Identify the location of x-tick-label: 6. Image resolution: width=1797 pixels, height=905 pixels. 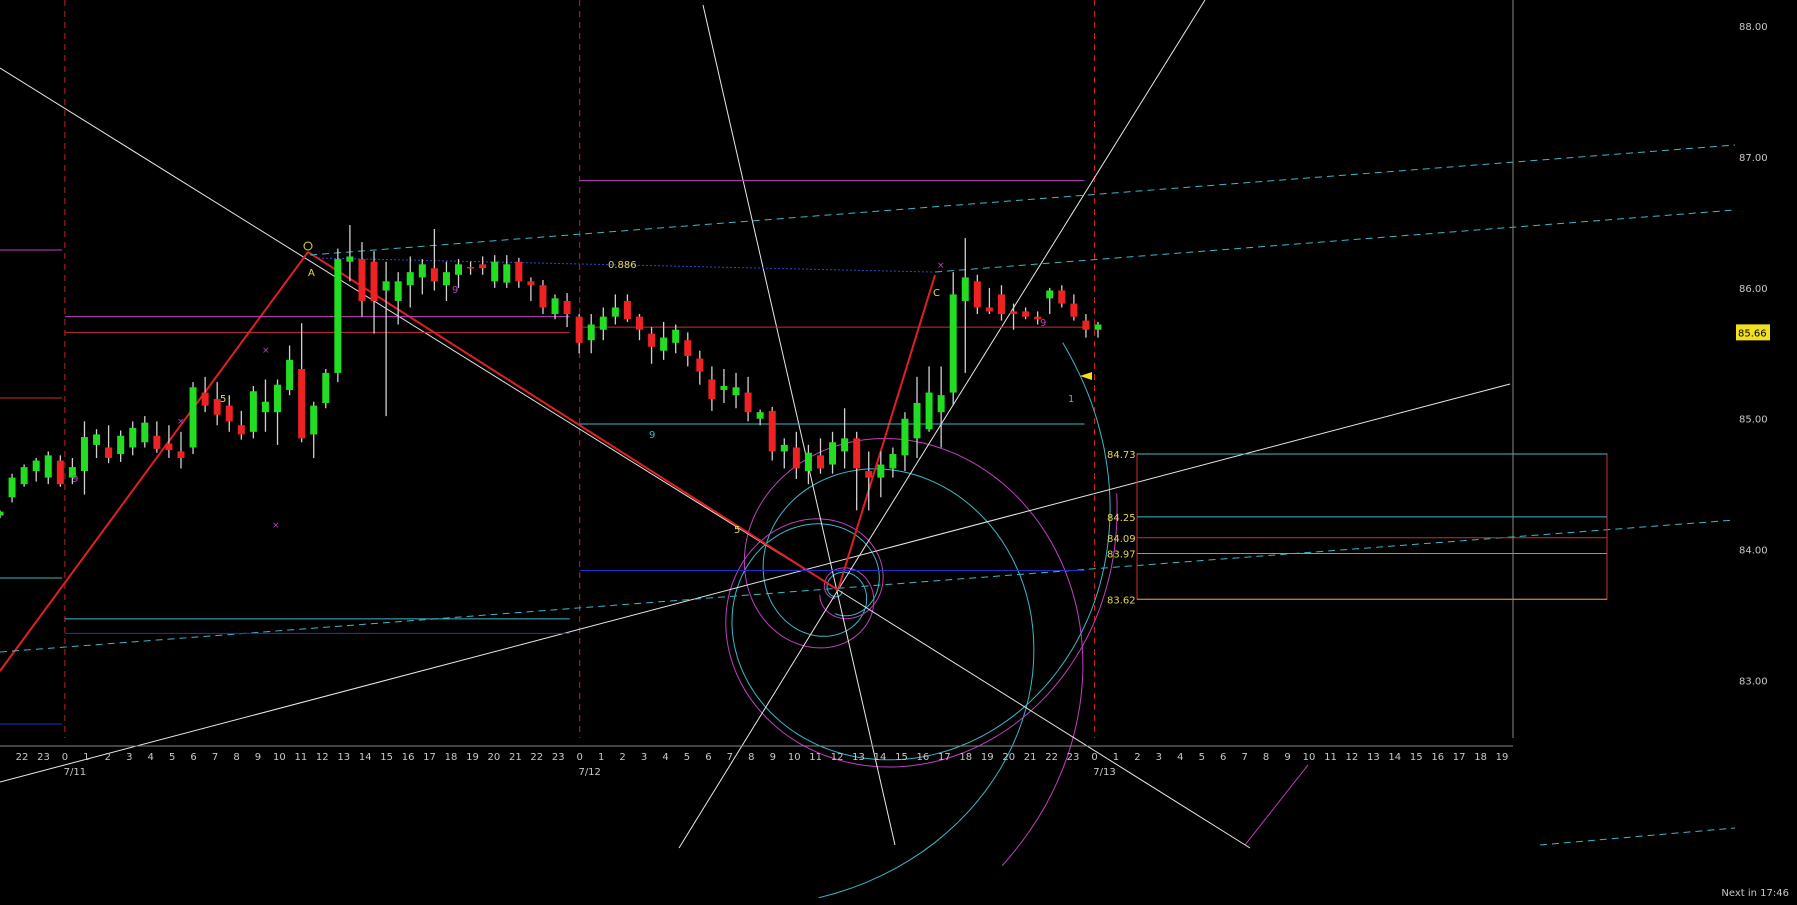
(193, 757).